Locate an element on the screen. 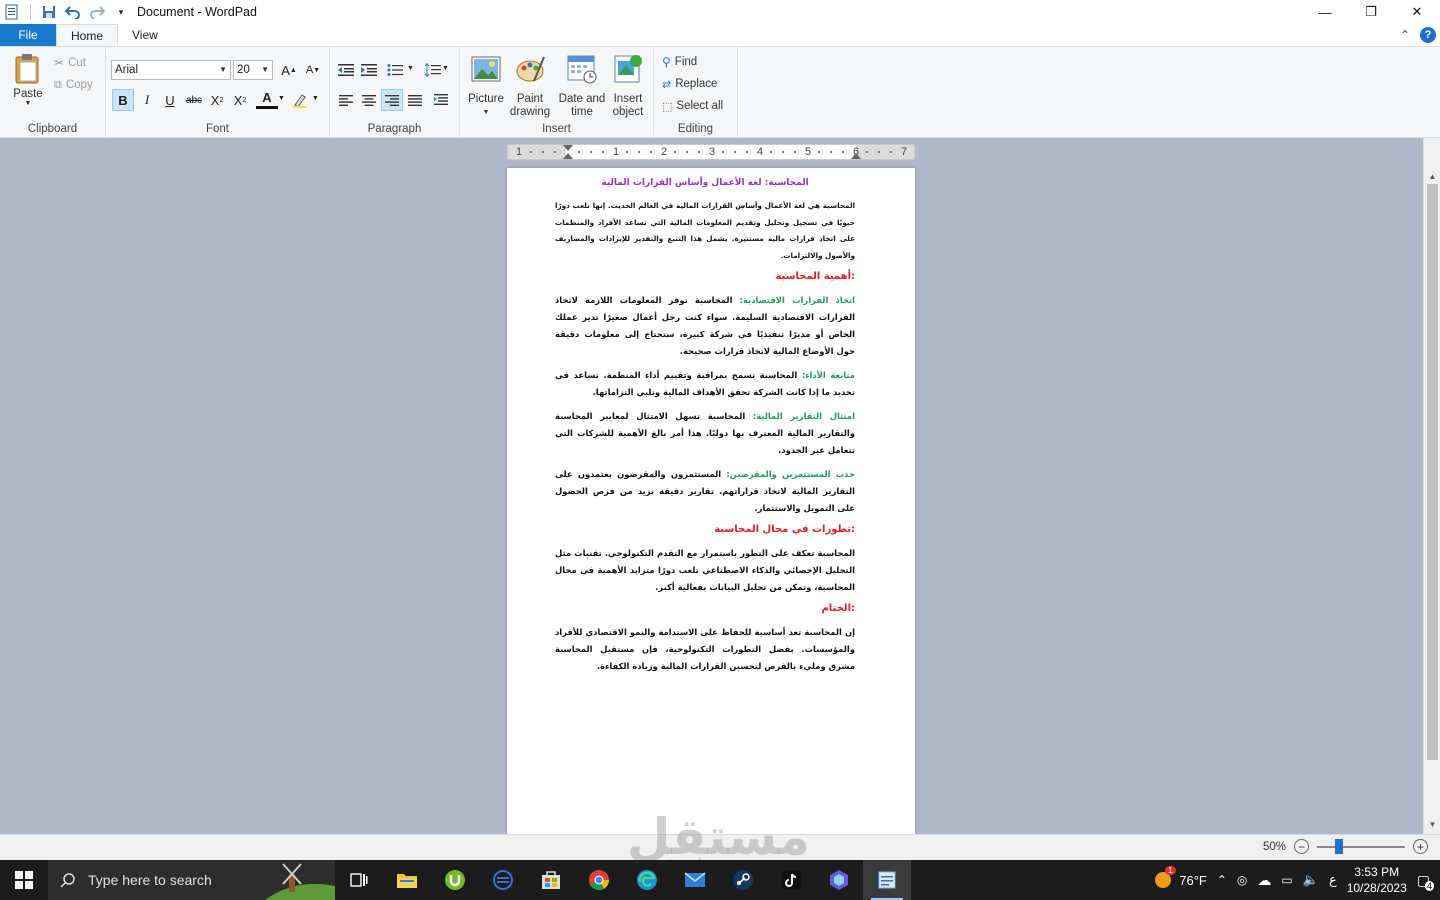 The image size is (1440, 900). bold-button: B is located at coordinates (123, 100).